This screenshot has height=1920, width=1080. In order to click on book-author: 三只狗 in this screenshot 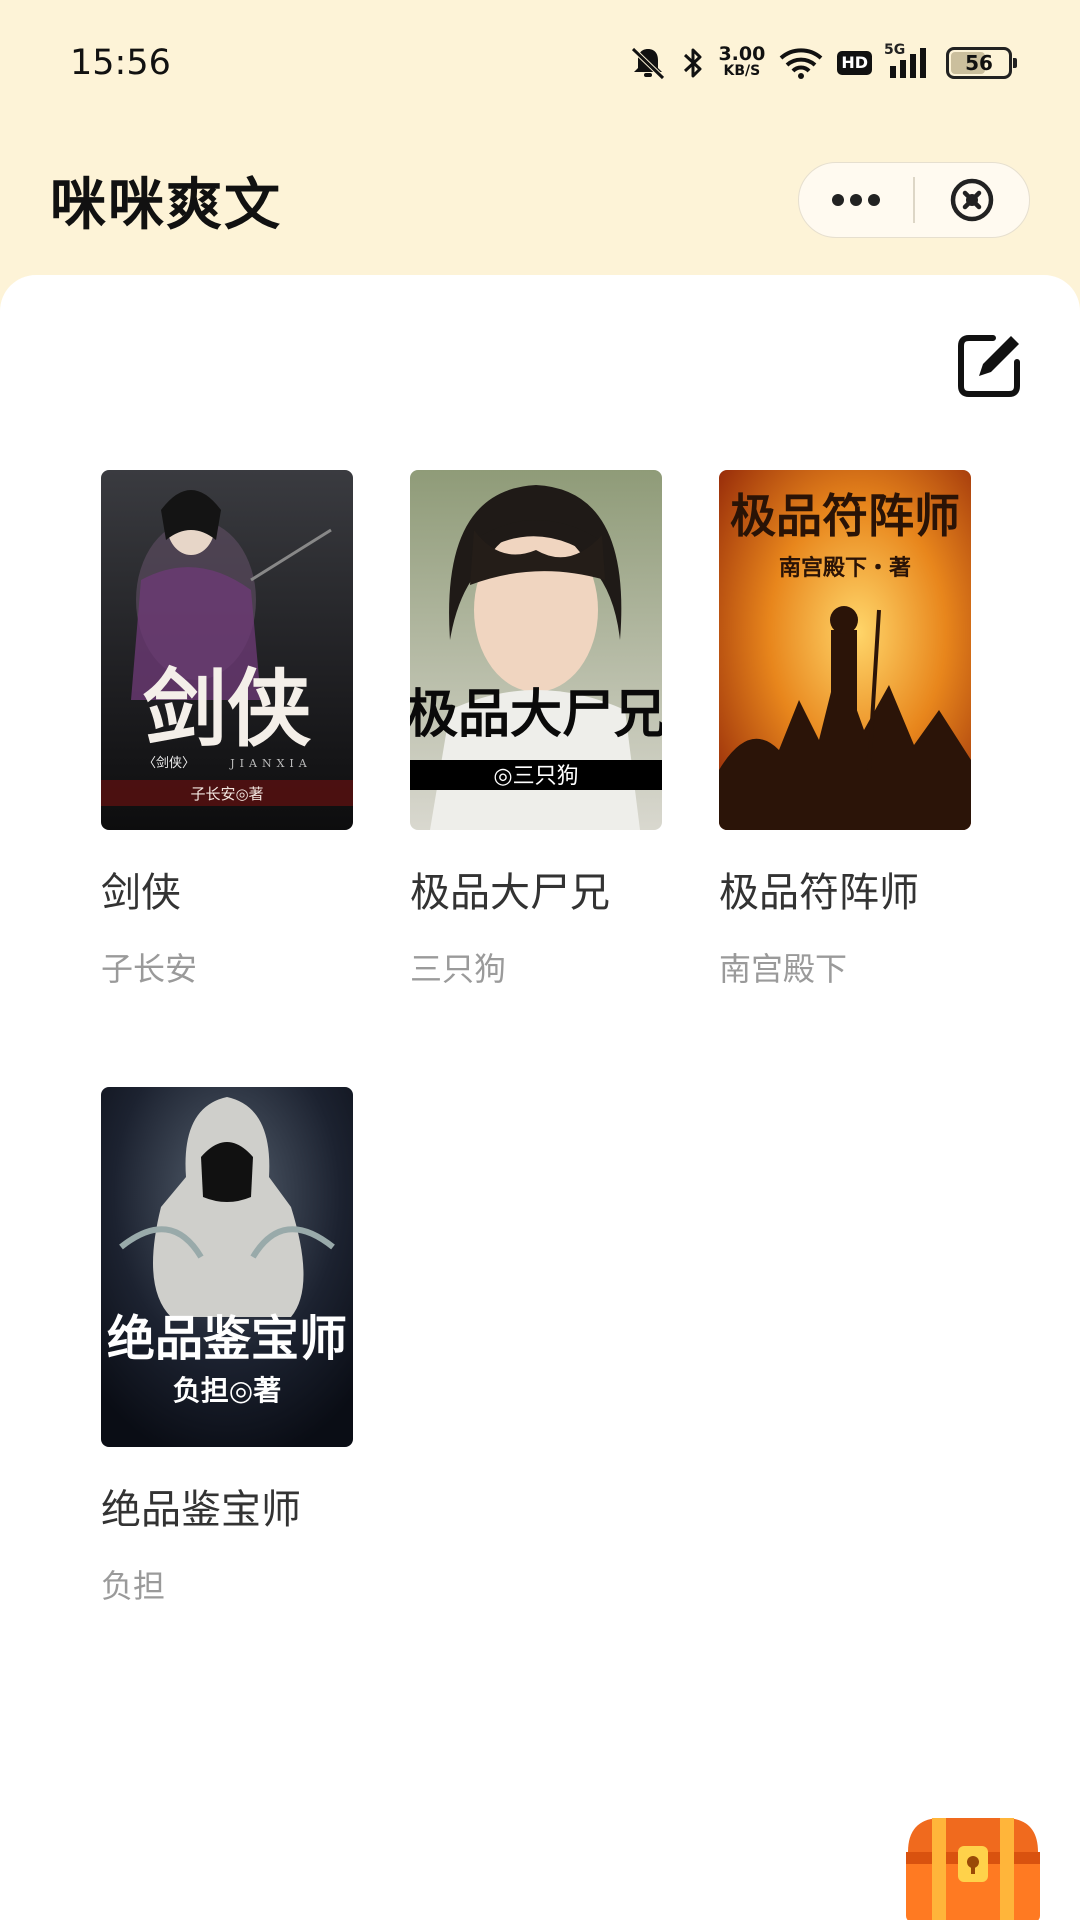, I will do `click(458, 969)`.